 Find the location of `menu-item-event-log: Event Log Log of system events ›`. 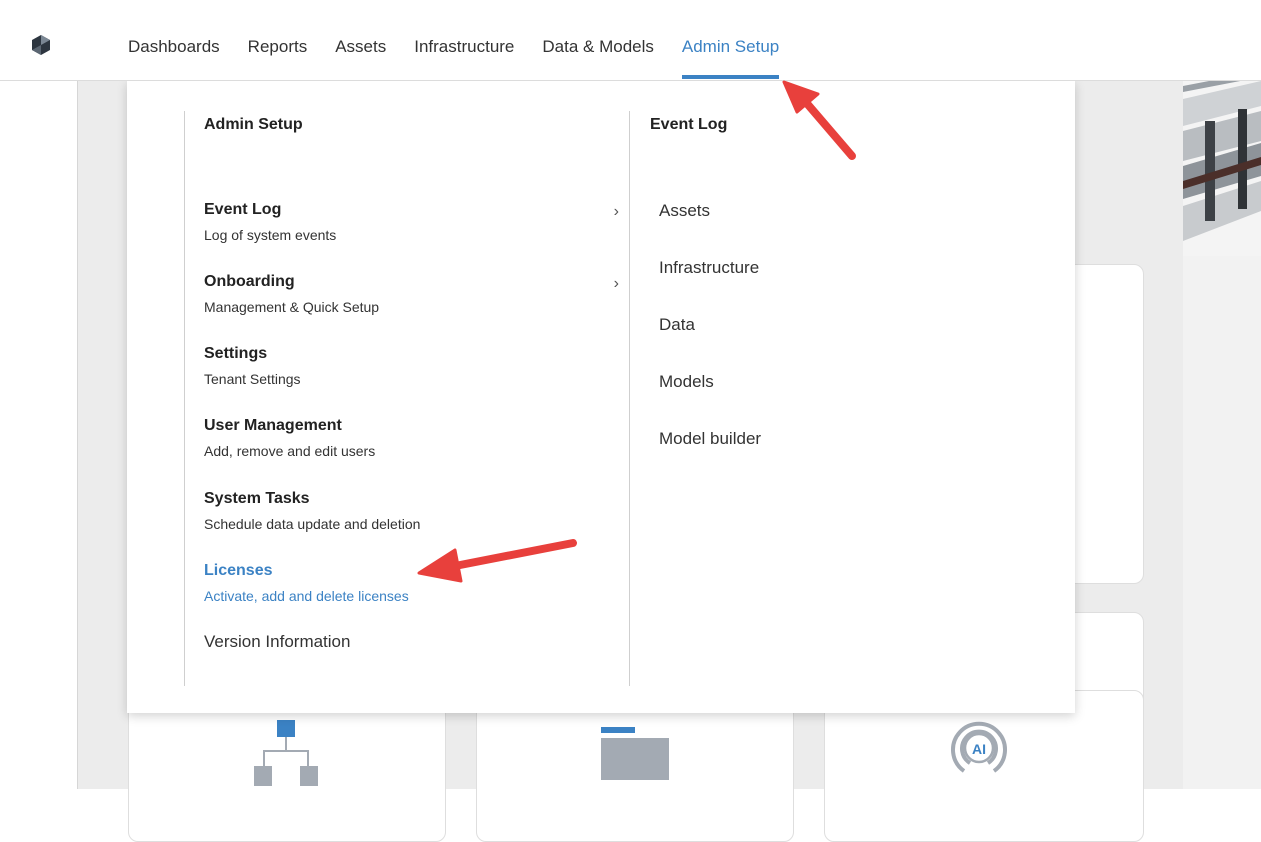

menu-item-event-log: Event Log Log of system events › is located at coordinates (411, 222).